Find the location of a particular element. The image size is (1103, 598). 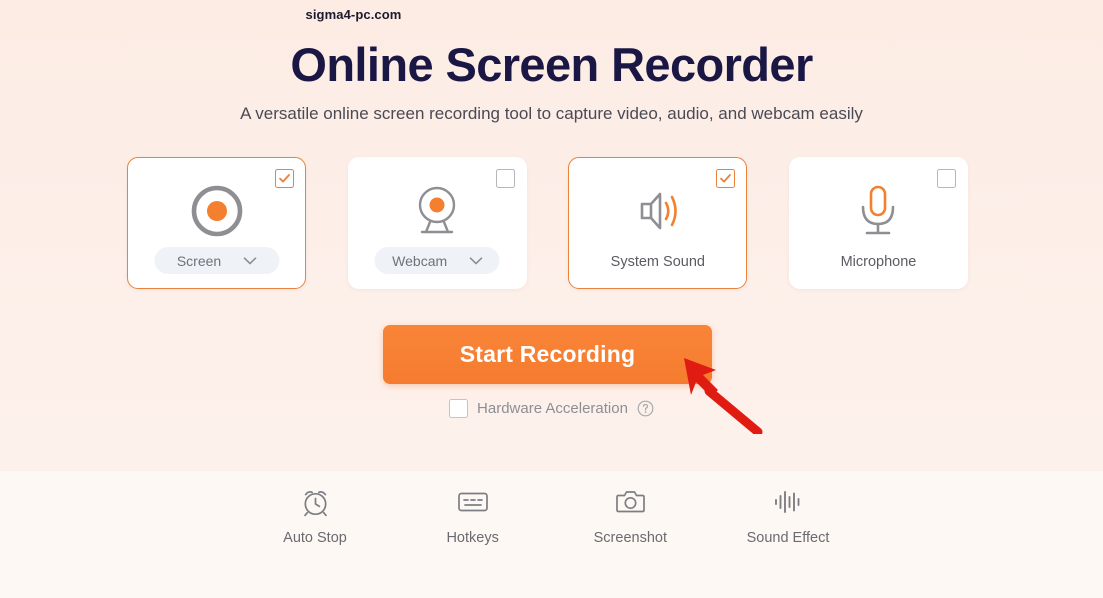

source-card-screen: Screen is located at coordinates (216, 223).